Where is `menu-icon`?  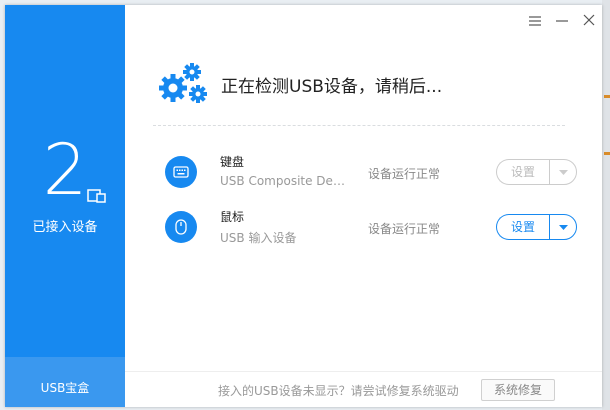 menu-icon is located at coordinates (535, 21).